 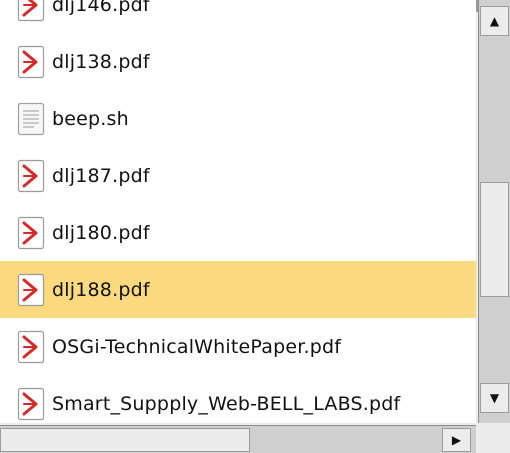 What do you see at coordinates (494, 239) in the screenshot?
I see `vertical-scroll-thumb` at bounding box center [494, 239].